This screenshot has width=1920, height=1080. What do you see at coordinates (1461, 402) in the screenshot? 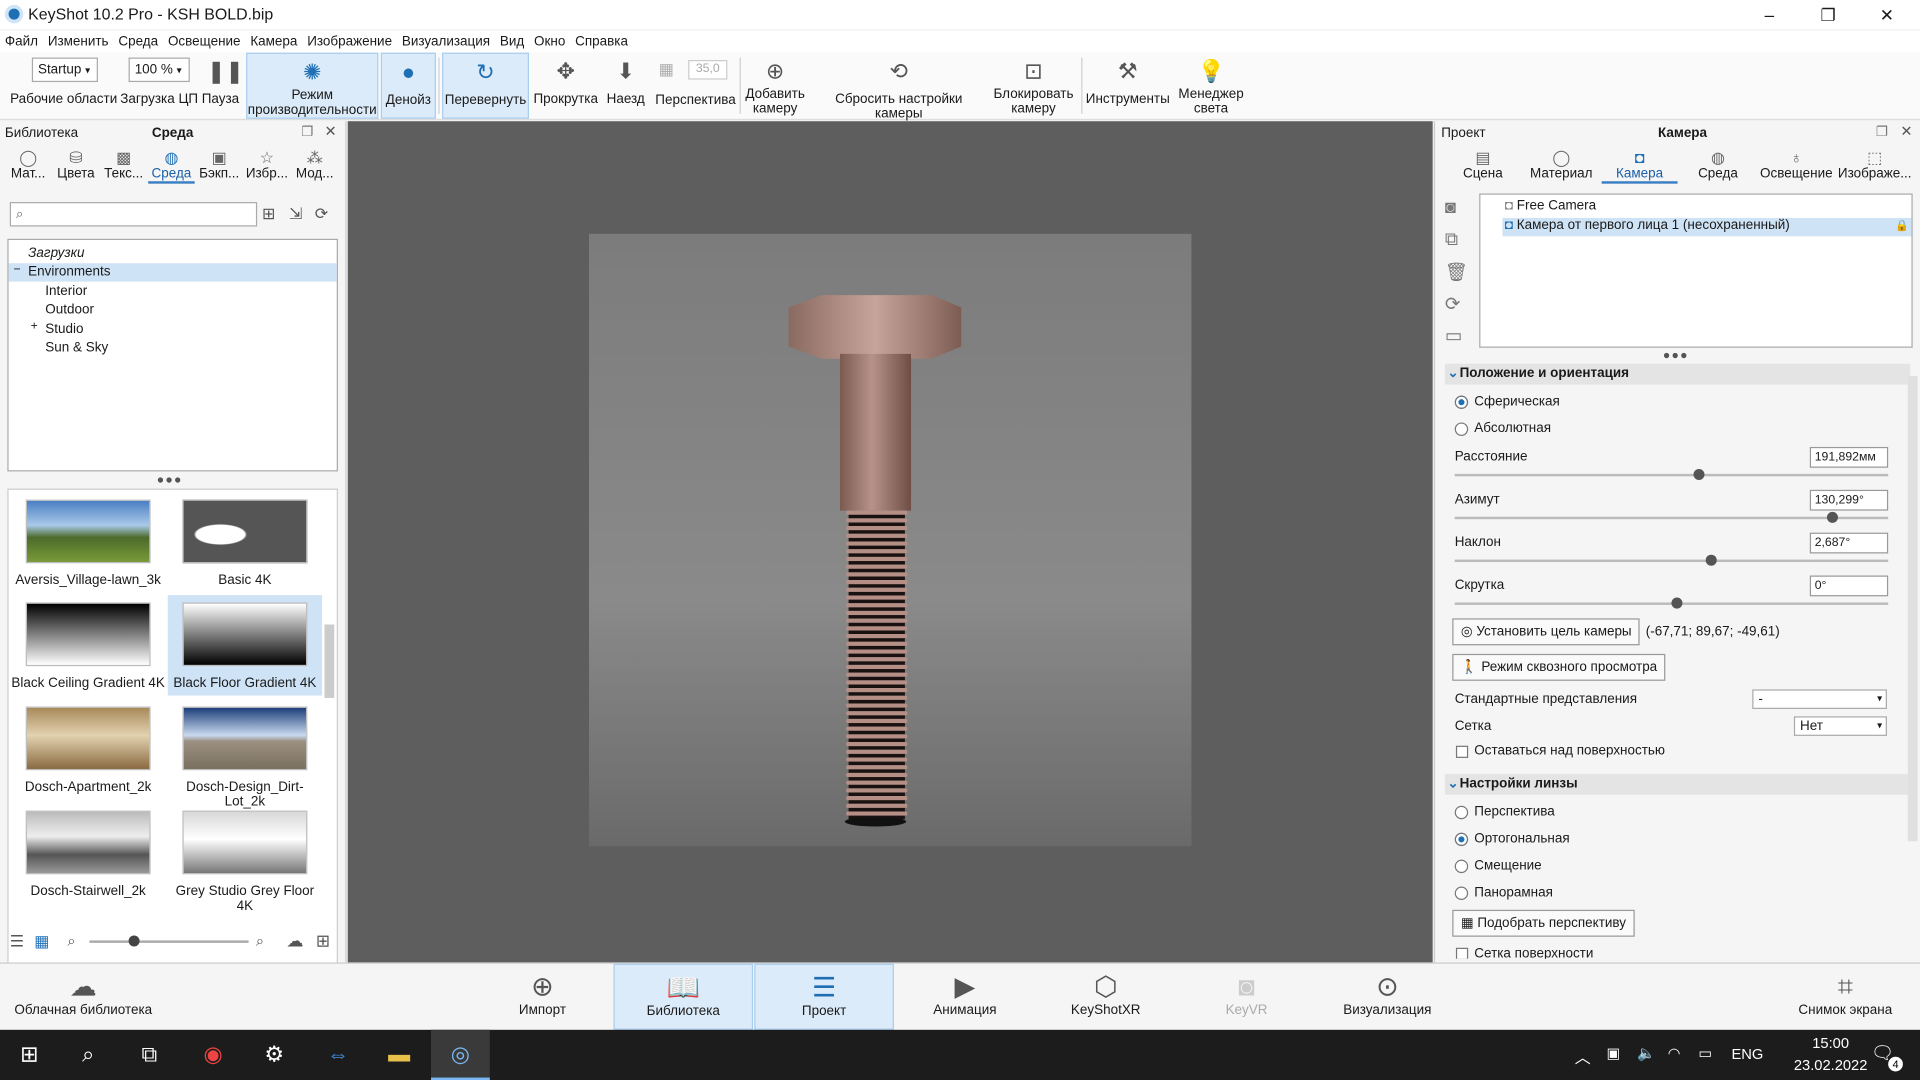
I see `radio-spherical` at bounding box center [1461, 402].